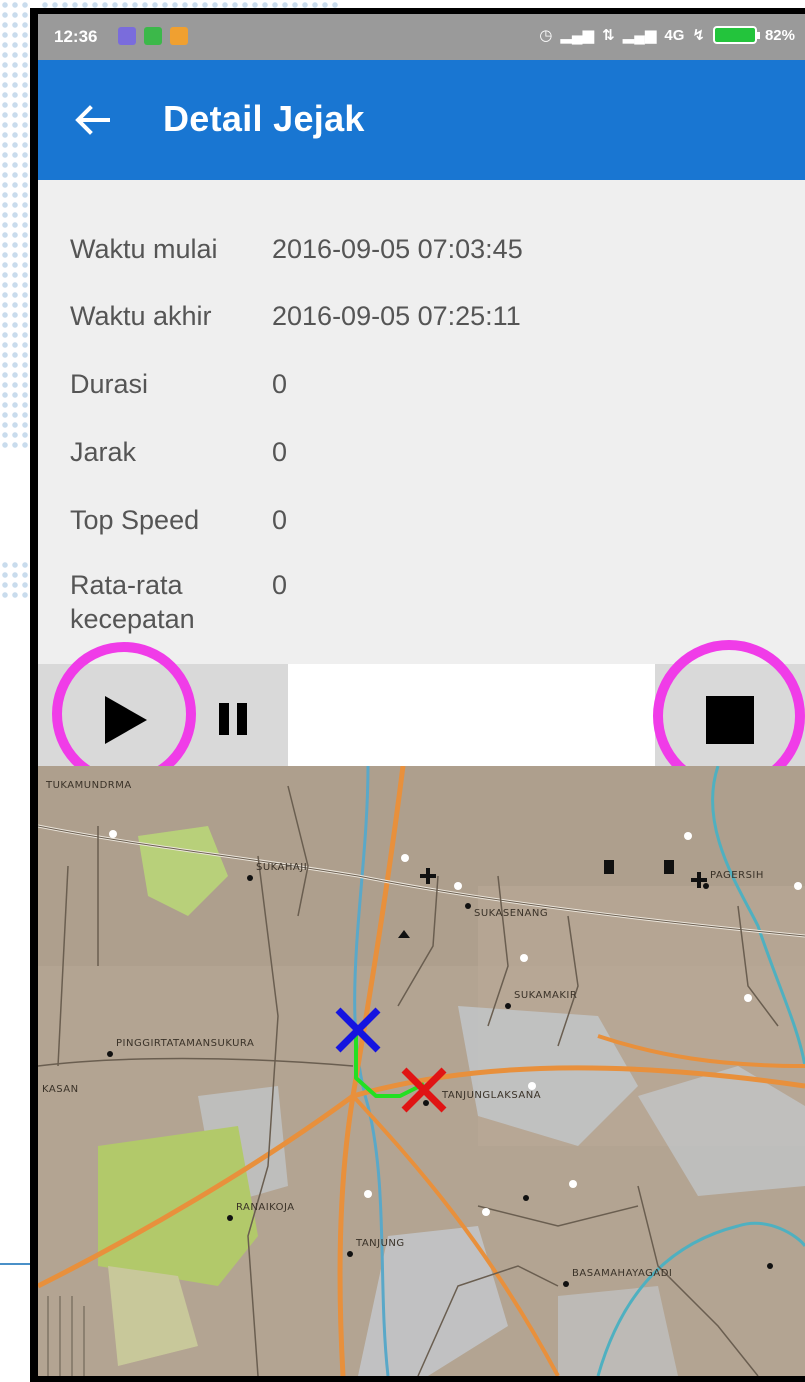  I want to click on charging-icon: ↯, so click(698, 35).